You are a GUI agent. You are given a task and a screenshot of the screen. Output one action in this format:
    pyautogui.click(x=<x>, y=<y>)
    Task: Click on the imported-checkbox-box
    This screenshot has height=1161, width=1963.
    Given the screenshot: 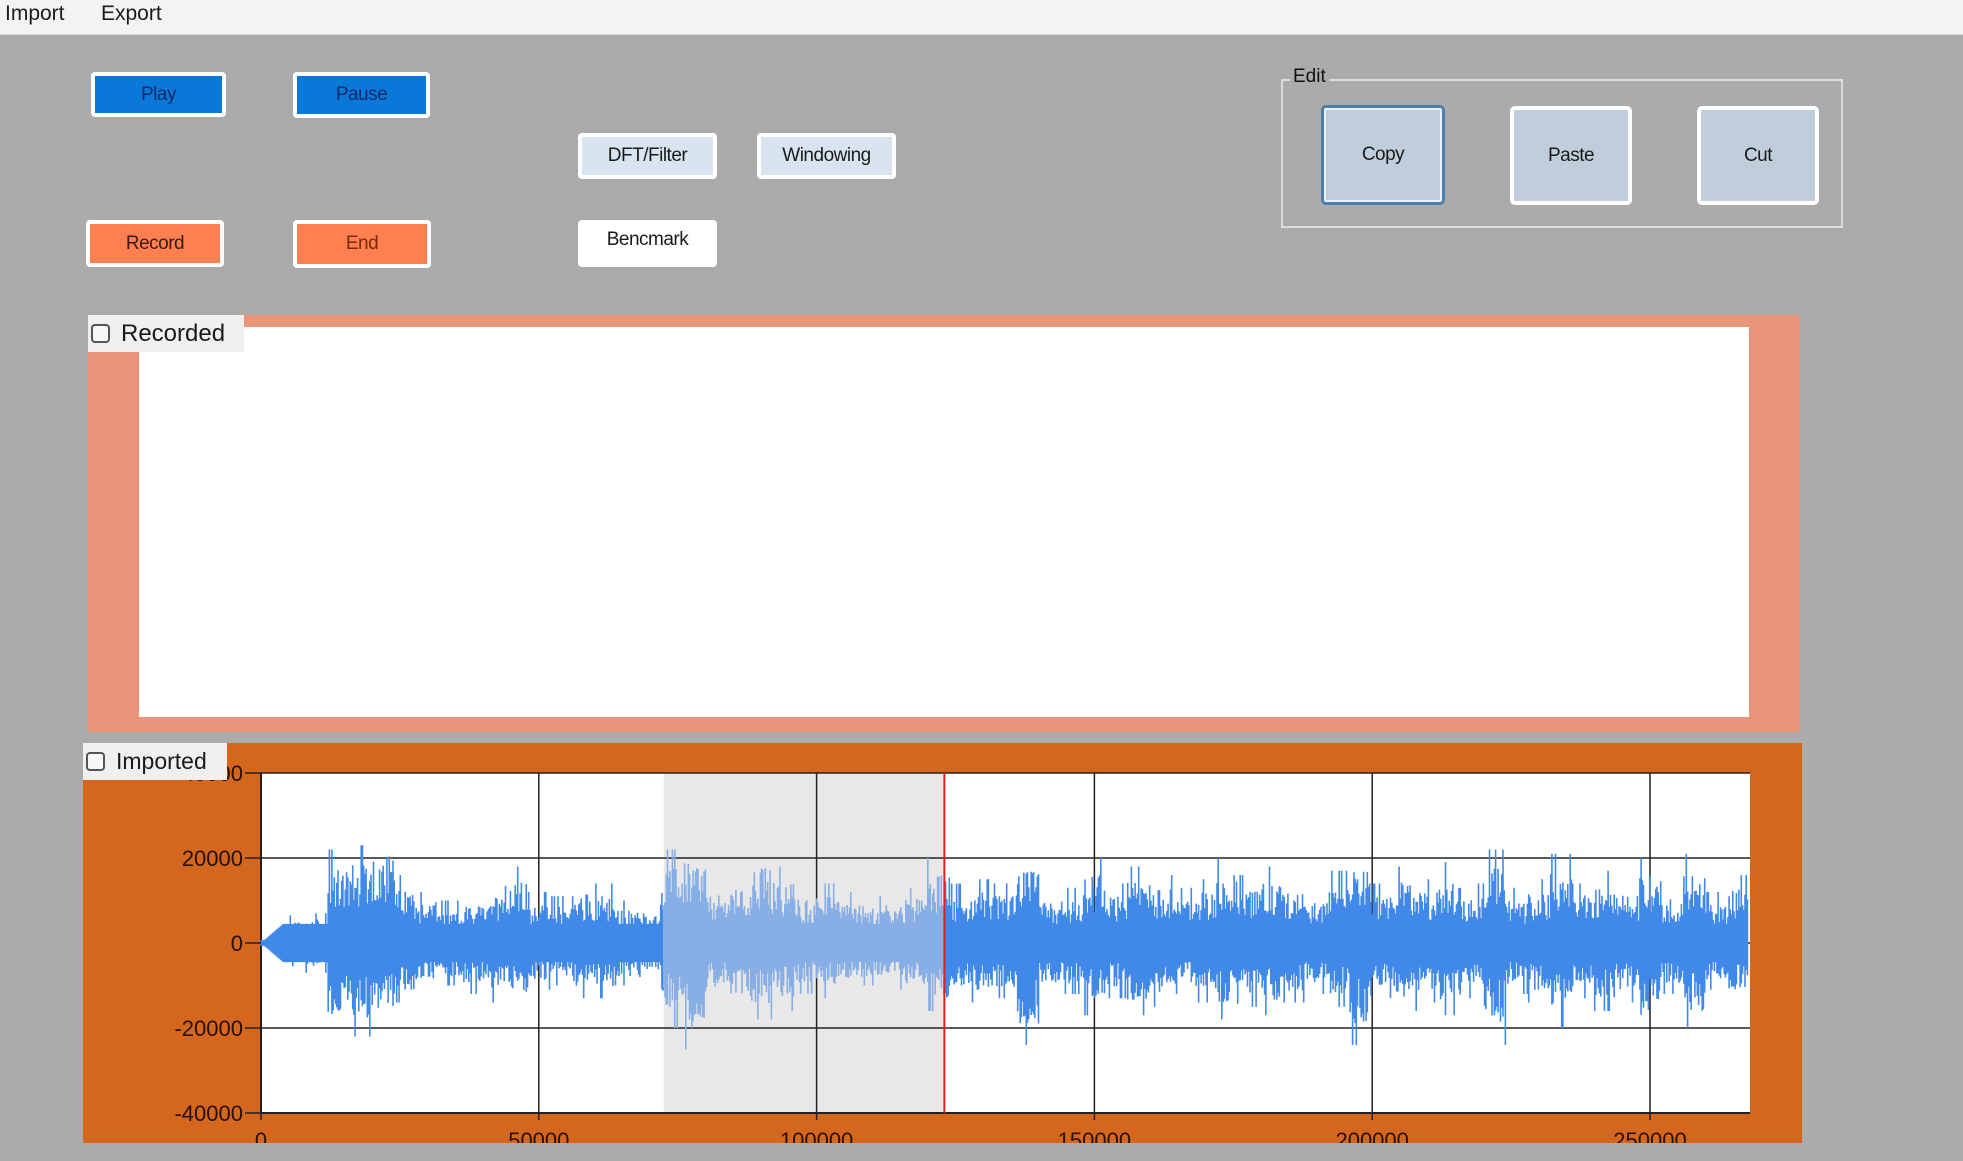 What is the action you would take?
    pyautogui.click(x=95, y=761)
    